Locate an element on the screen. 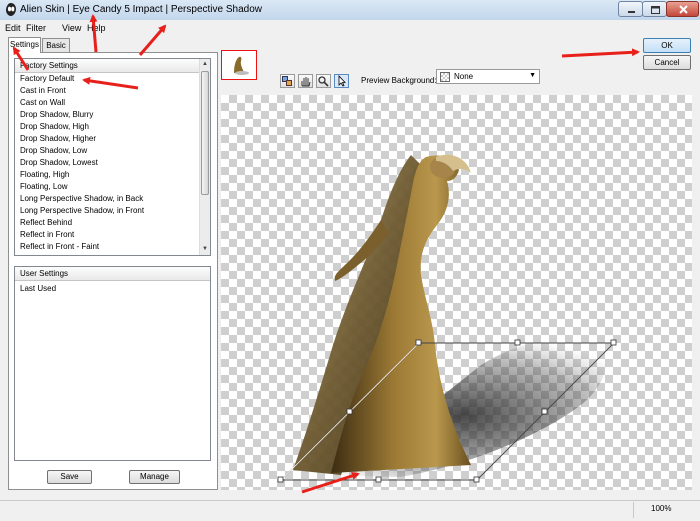 The height and width of the screenshot is (521, 700). cancel-button: Cancel is located at coordinates (667, 62).